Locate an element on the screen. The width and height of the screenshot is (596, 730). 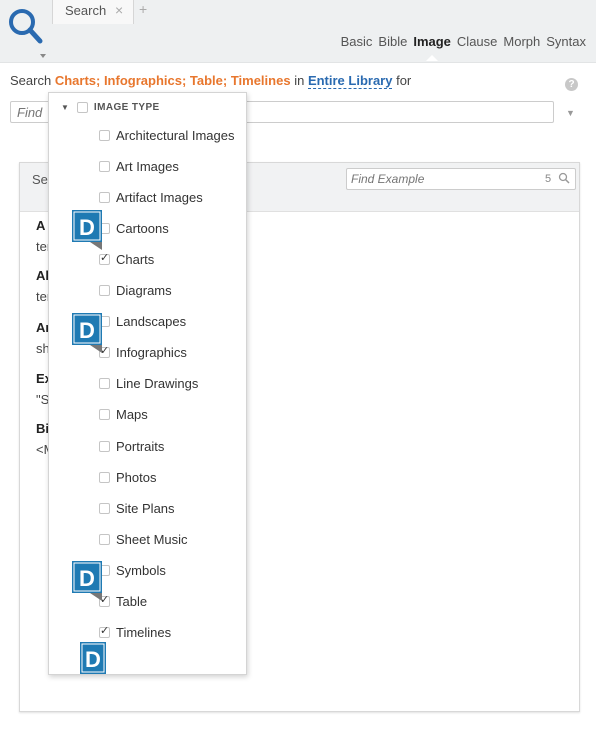
option-label: Infographics is located at coordinates (151, 353).